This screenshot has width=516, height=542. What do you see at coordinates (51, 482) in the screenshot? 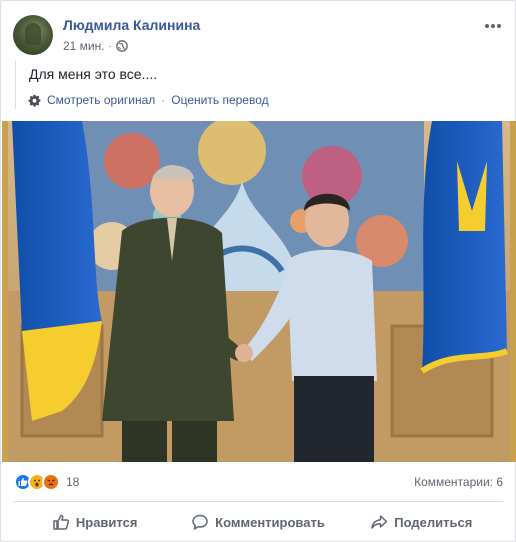
I see `angry-reaction-icon` at bounding box center [51, 482].